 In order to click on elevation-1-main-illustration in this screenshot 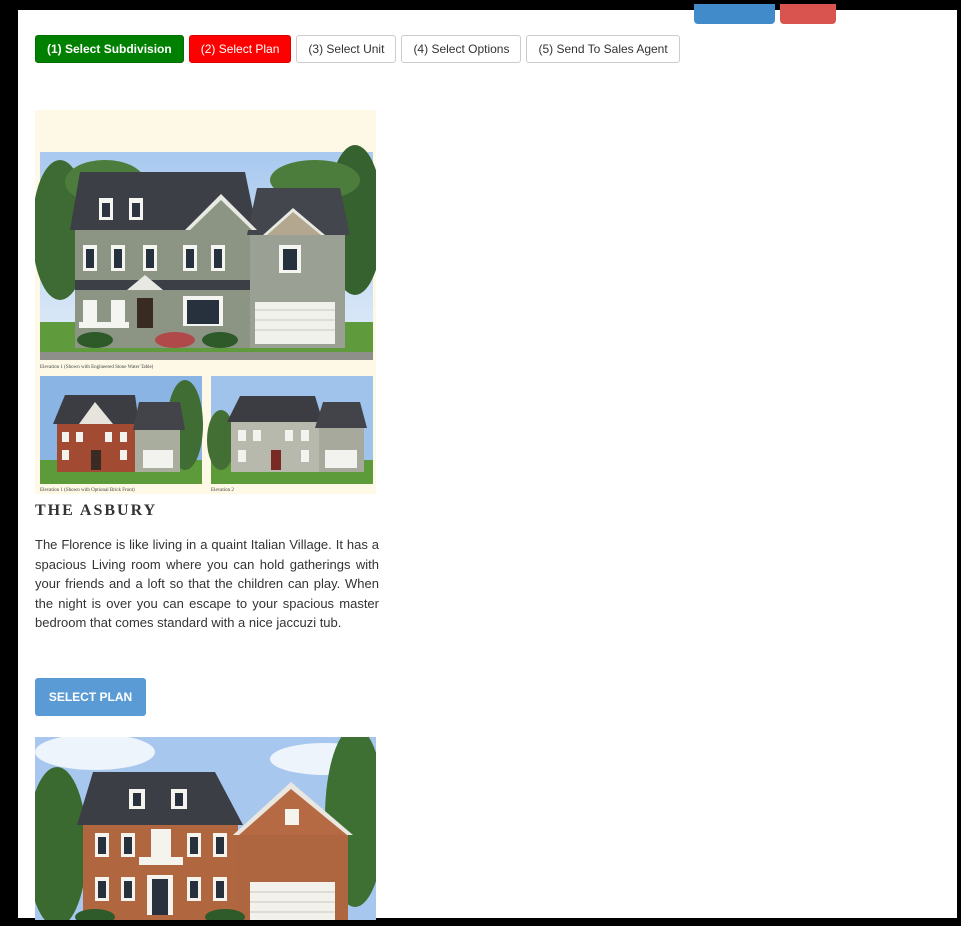, I will do `click(207, 252)`.